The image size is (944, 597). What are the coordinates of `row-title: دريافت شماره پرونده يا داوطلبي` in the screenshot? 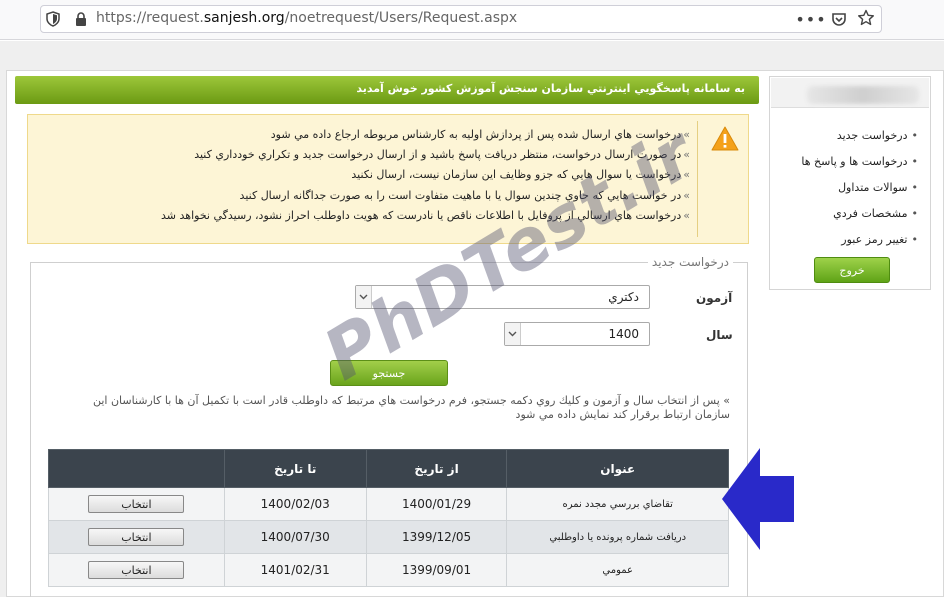 It's located at (617, 537).